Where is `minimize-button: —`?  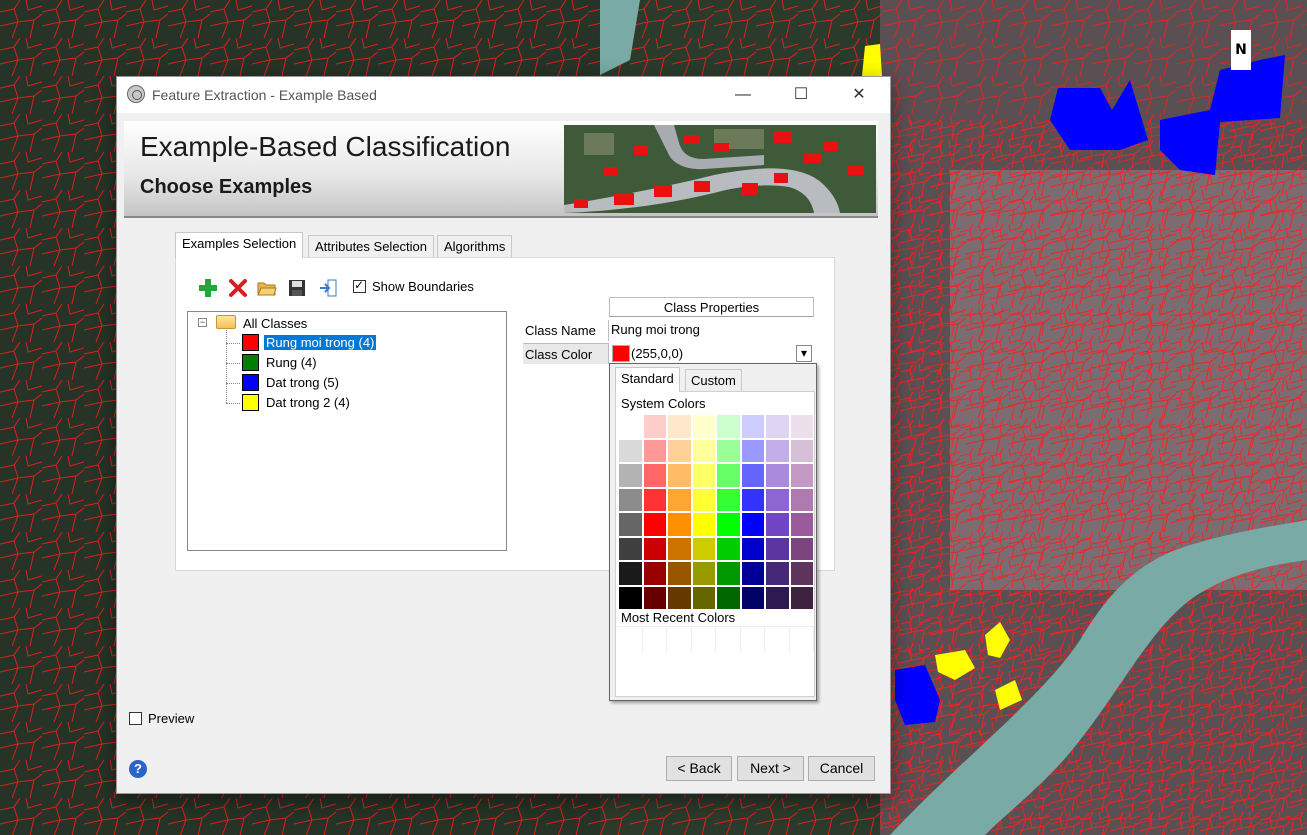 minimize-button: — is located at coordinates (743, 95).